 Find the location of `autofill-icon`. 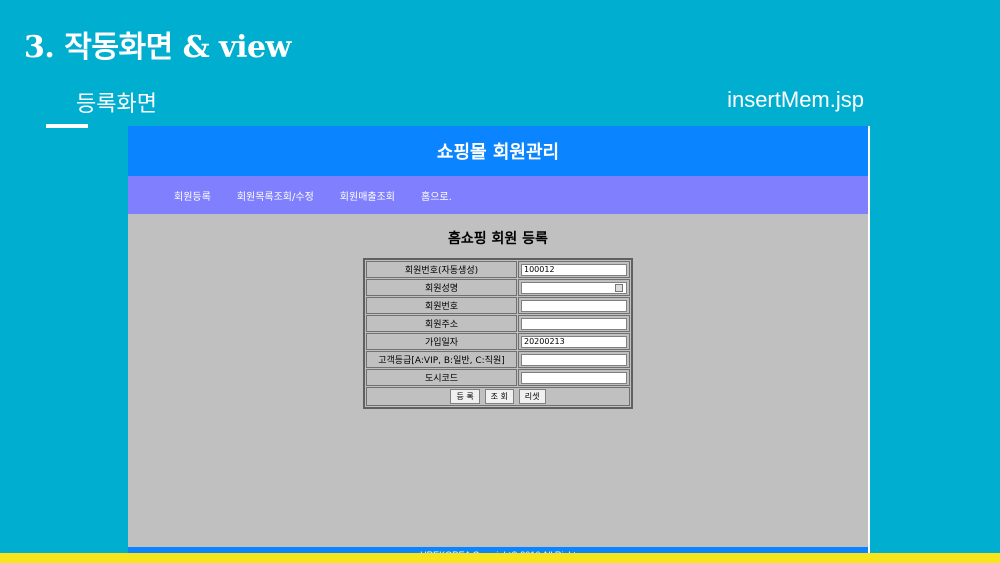

autofill-icon is located at coordinates (619, 287).